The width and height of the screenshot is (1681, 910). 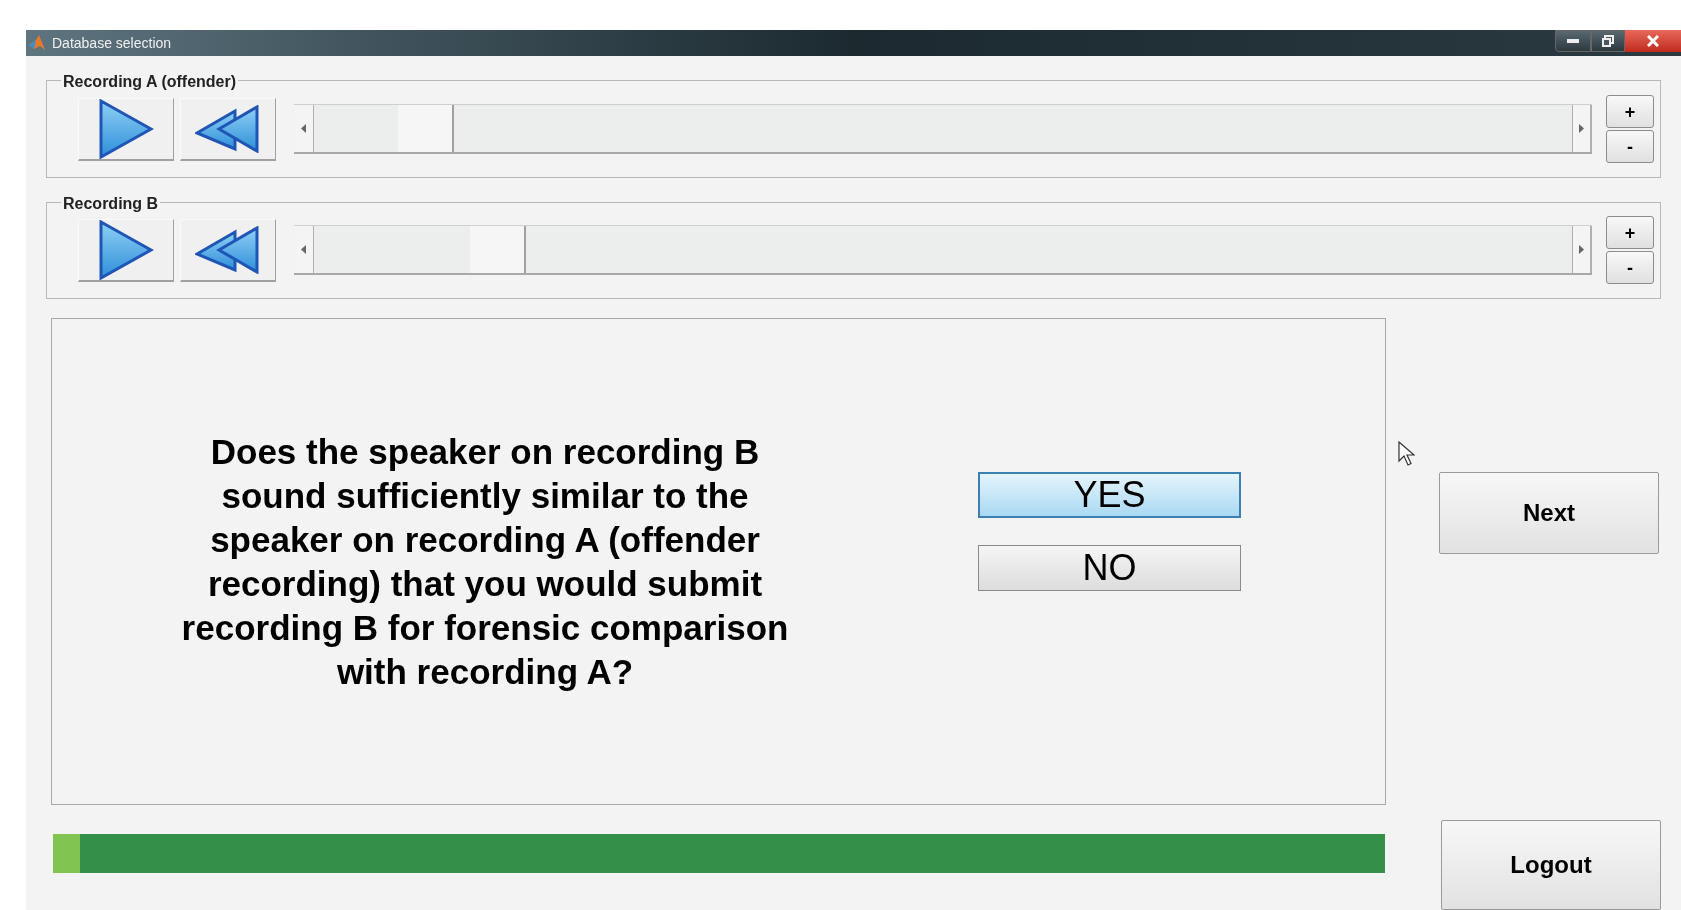 What do you see at coordinates (485, 561) in the screenshot?
I see `question-text: Does the speaker on recording B sound sufficiently similar to the speaker on recording A (offender recording) that you would submit recording B for forensic comparison with recording A?` at bounding box center [485, 561].